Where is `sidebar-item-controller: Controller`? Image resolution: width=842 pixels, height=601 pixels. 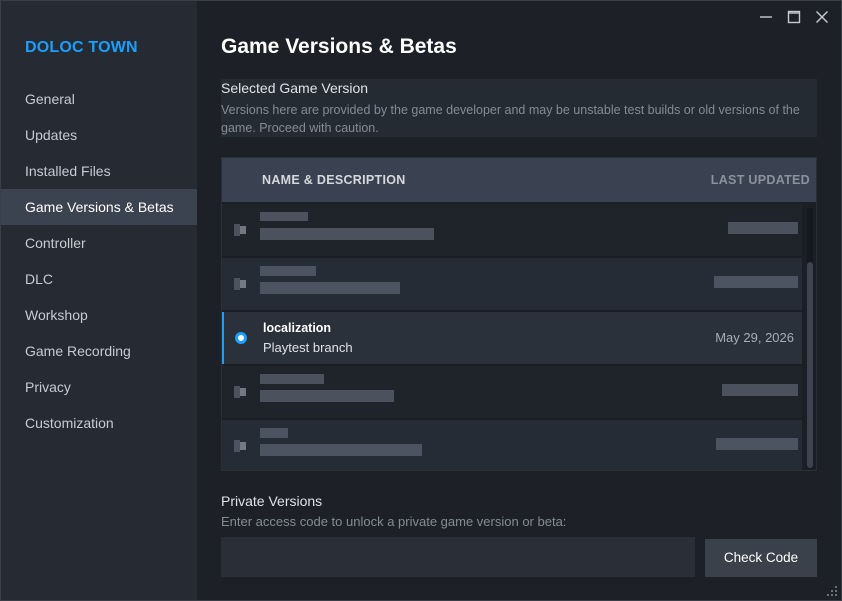
sidebar-item-controller: Controller is located at coordinates (99, 243).